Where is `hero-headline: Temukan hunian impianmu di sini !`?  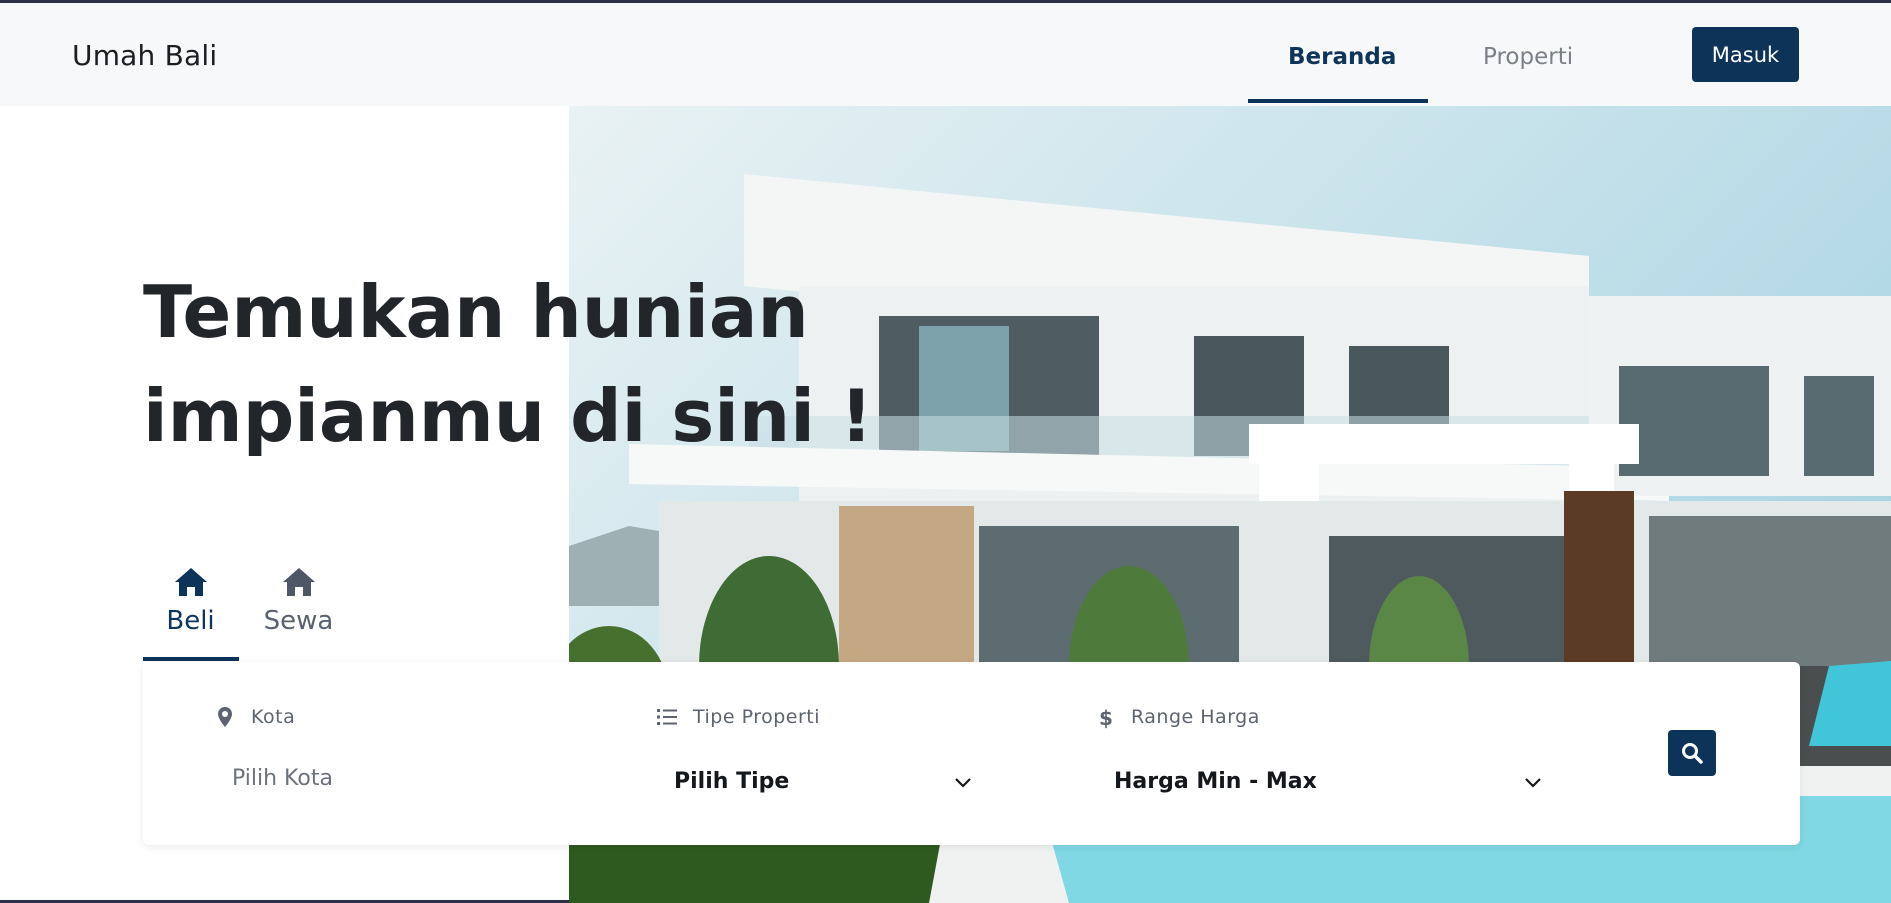
hero-headline: Temukan hunian impianmu di sini ! is located at coordinates (508, 364).